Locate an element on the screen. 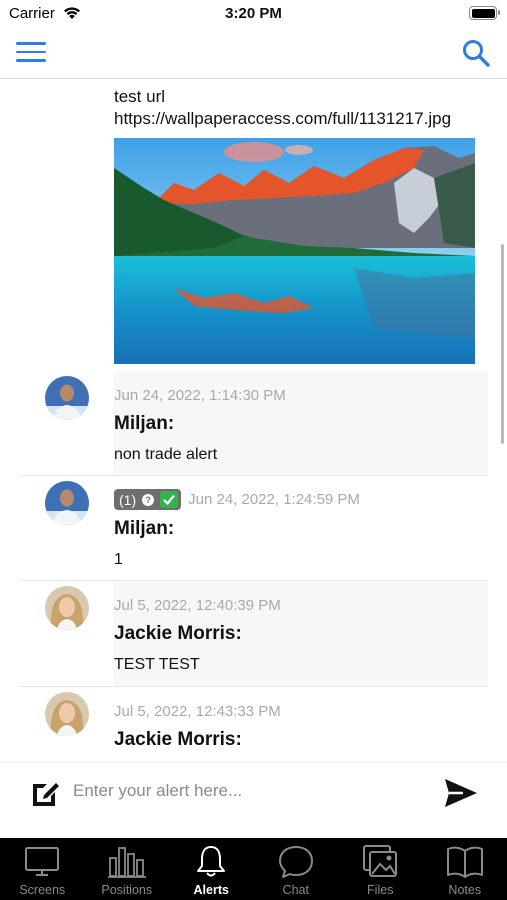 Image resolution: width=507 pixels, height=900 pixels. bell-icon is located at coordinates (211, 861).